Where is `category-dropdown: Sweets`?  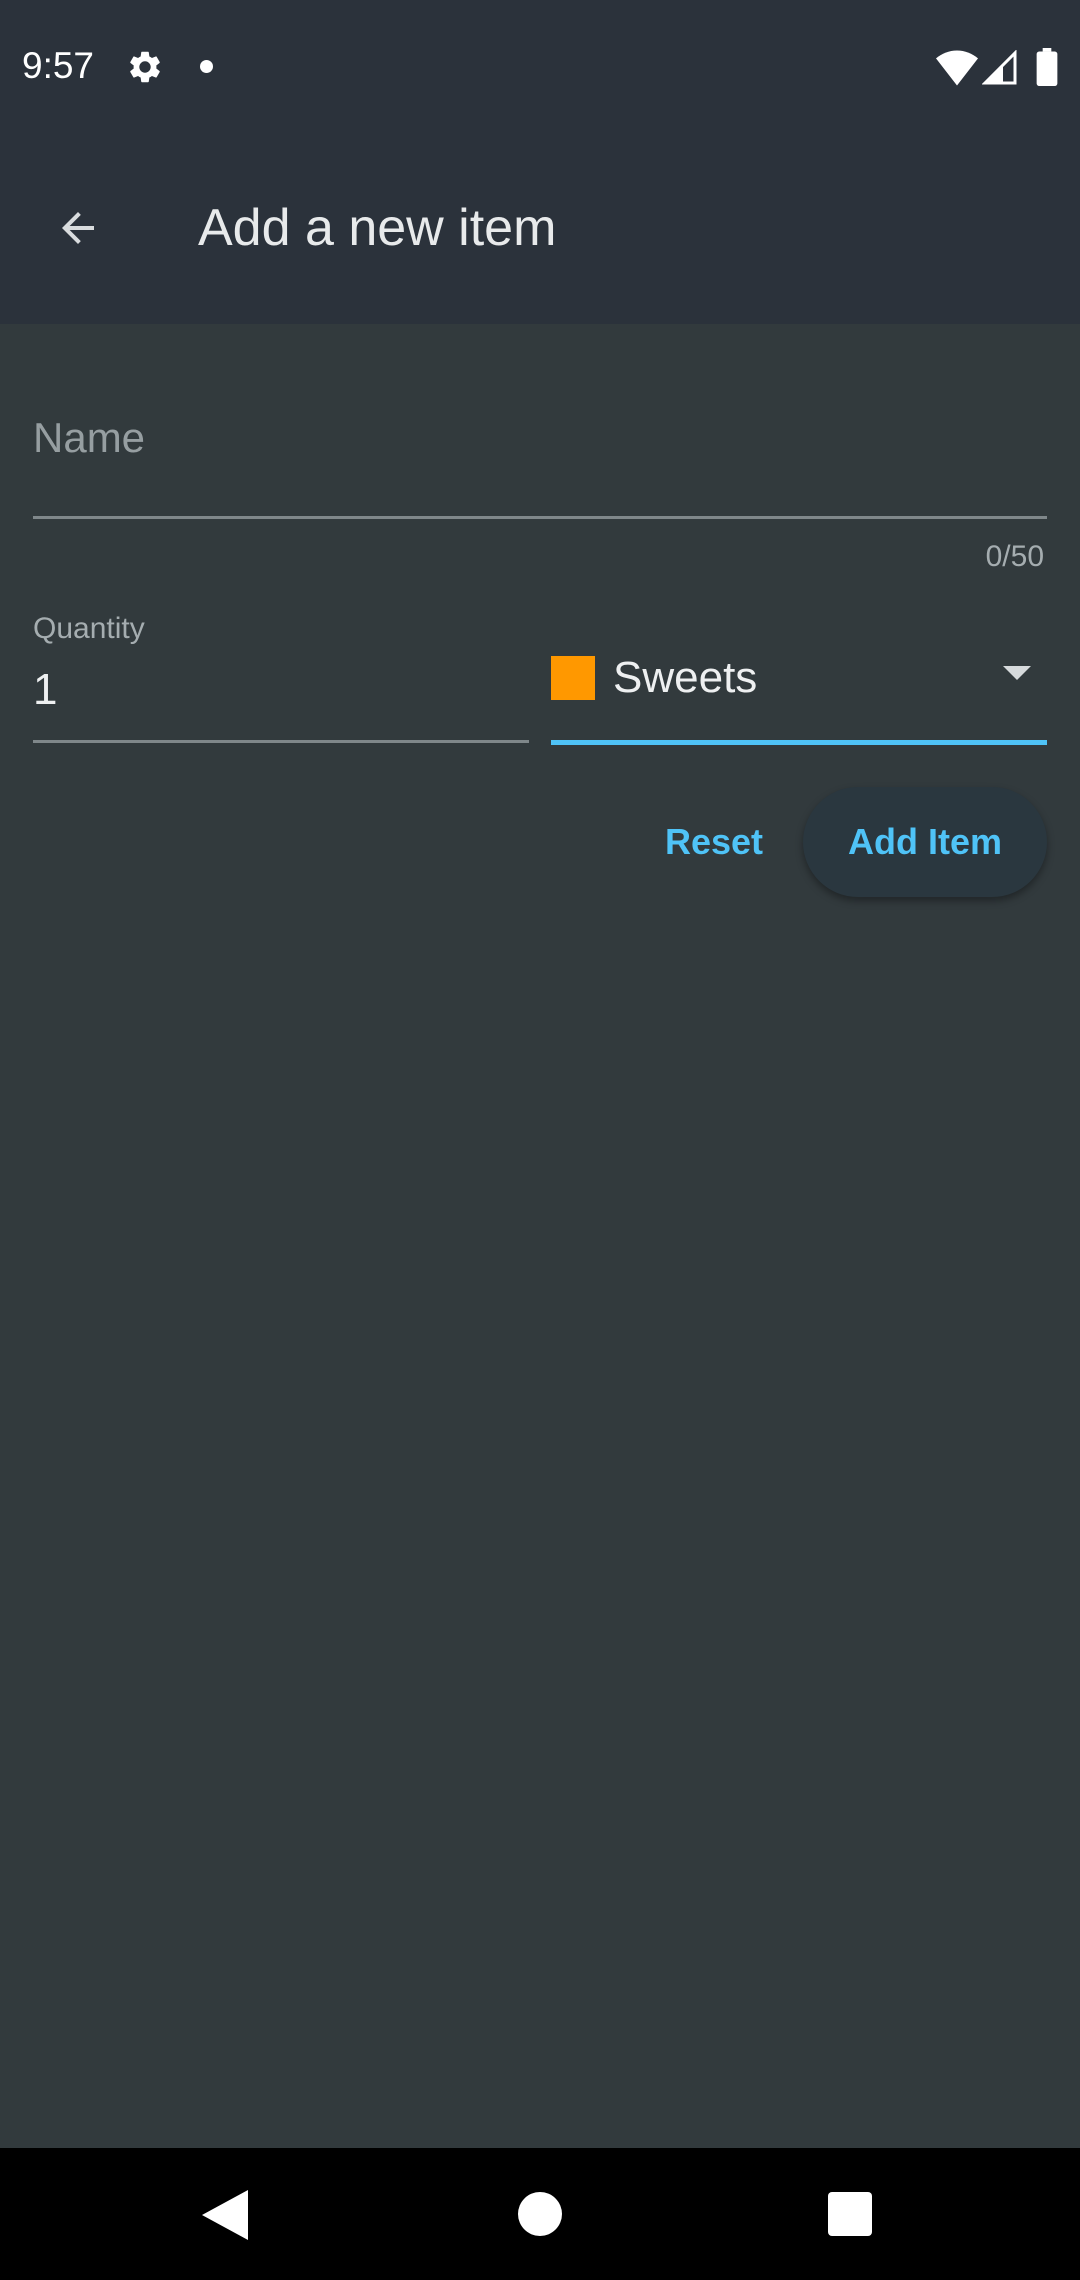
category-dropdown: Sweets is located at coordinates (799, 688).